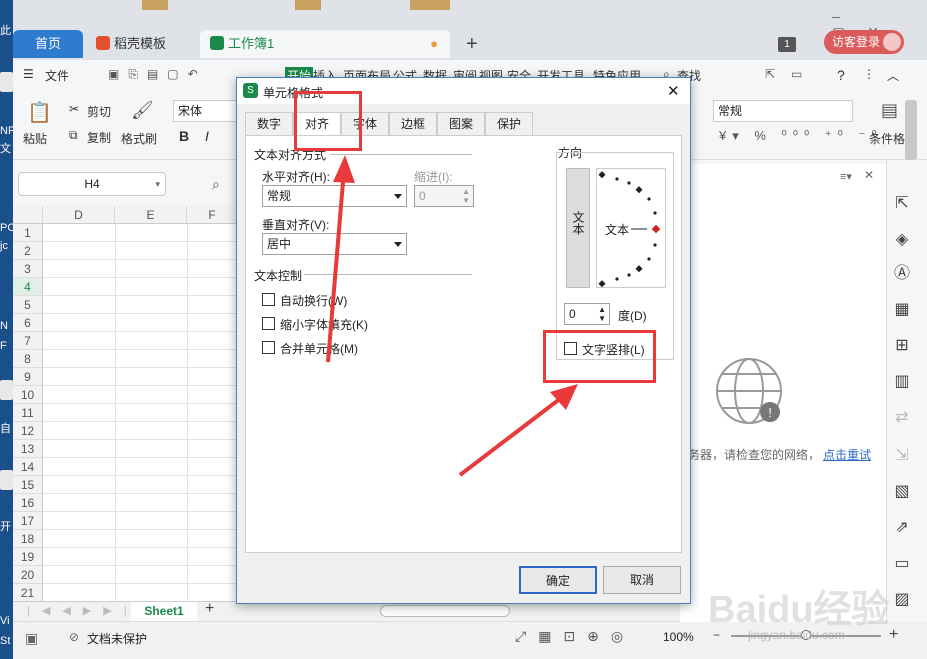  What do you see at coordinates (799, 610) in the screenshot?
I see `watermark-text: Baidu经验` at bounding box center [799, 610].